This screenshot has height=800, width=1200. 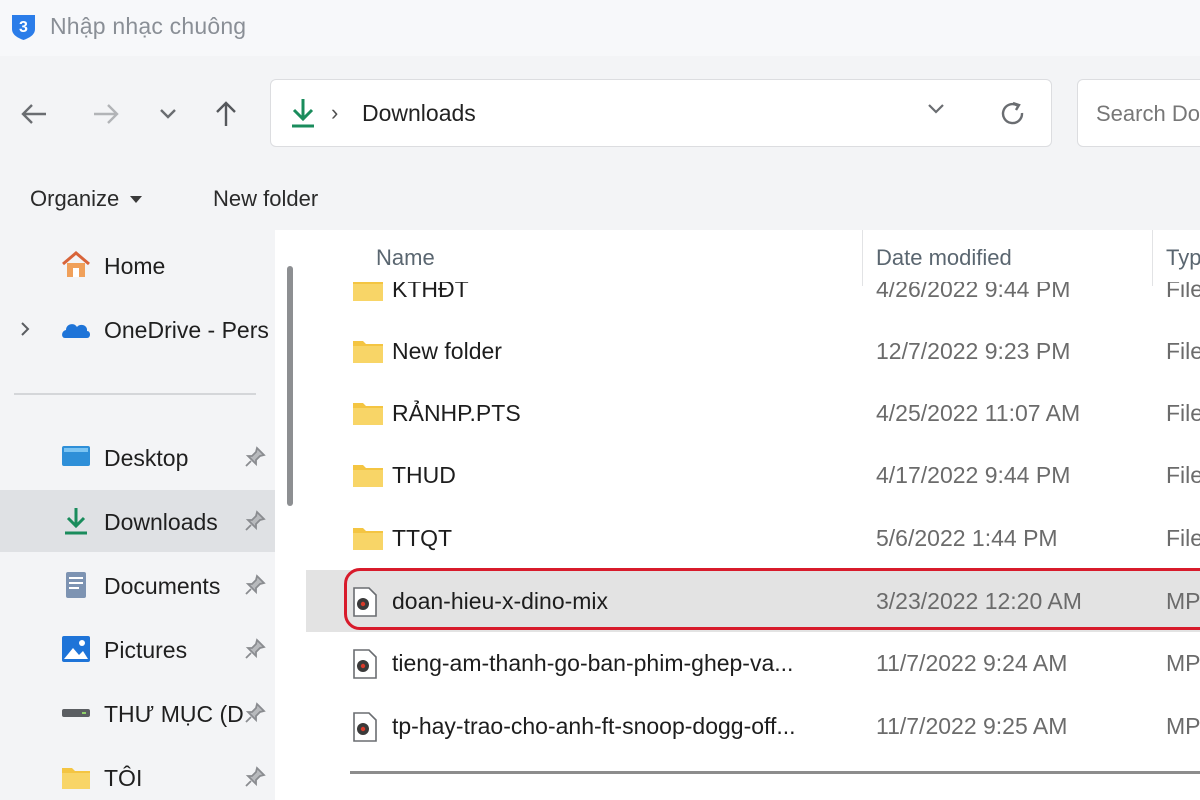 I want to click on new-folder-button: New folder, so click(x=265, y=199).